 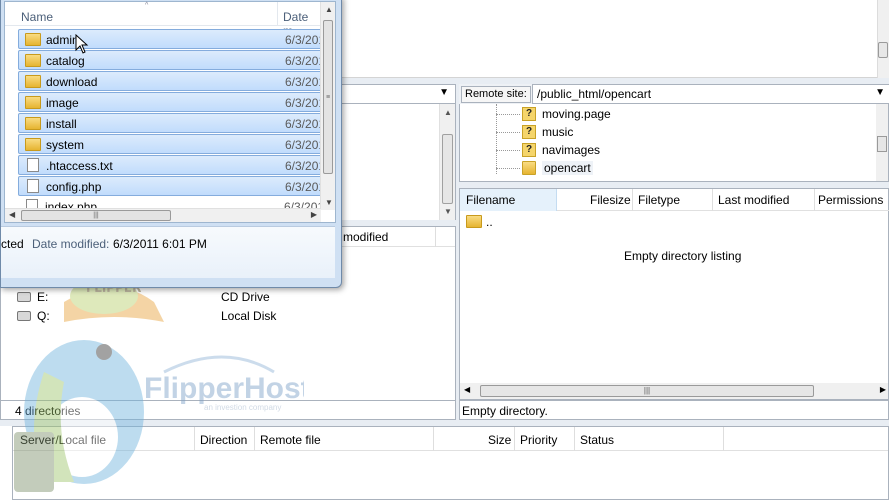 What do you see at coordinates (242, 407) in the screenshot?
I see `watermark-tagline: an investion company` at bounding box center [242, 407].